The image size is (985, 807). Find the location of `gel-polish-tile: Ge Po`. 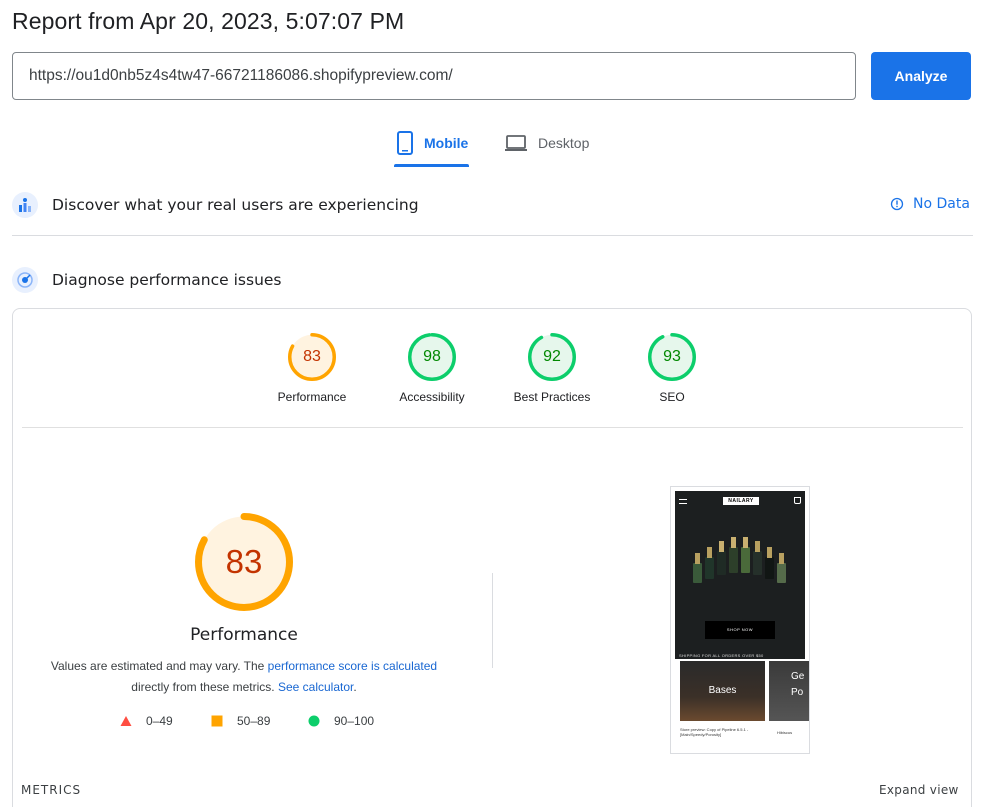

gel-polish-tile: Ge Po is located at coordinates (789, 691).